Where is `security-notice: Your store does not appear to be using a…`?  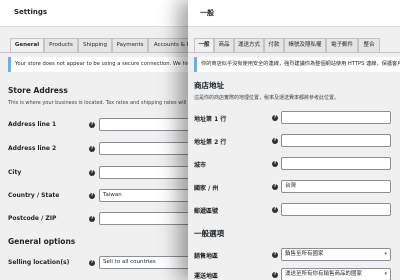 security-notice: Your store does not appear to be using a… is located at coordinates (106, 64).